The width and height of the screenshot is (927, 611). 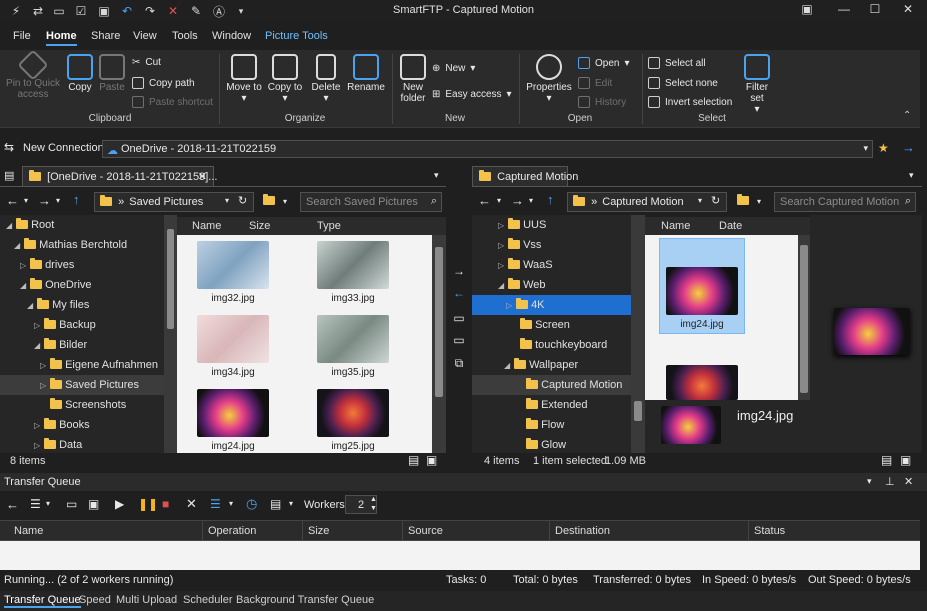 I want to click on layout-icon: ▣, so click(x=807, y=11).